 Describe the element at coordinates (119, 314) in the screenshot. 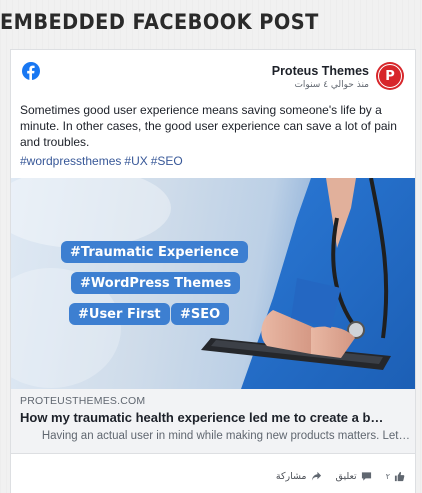

I see `image-tag: #User First` at that location.